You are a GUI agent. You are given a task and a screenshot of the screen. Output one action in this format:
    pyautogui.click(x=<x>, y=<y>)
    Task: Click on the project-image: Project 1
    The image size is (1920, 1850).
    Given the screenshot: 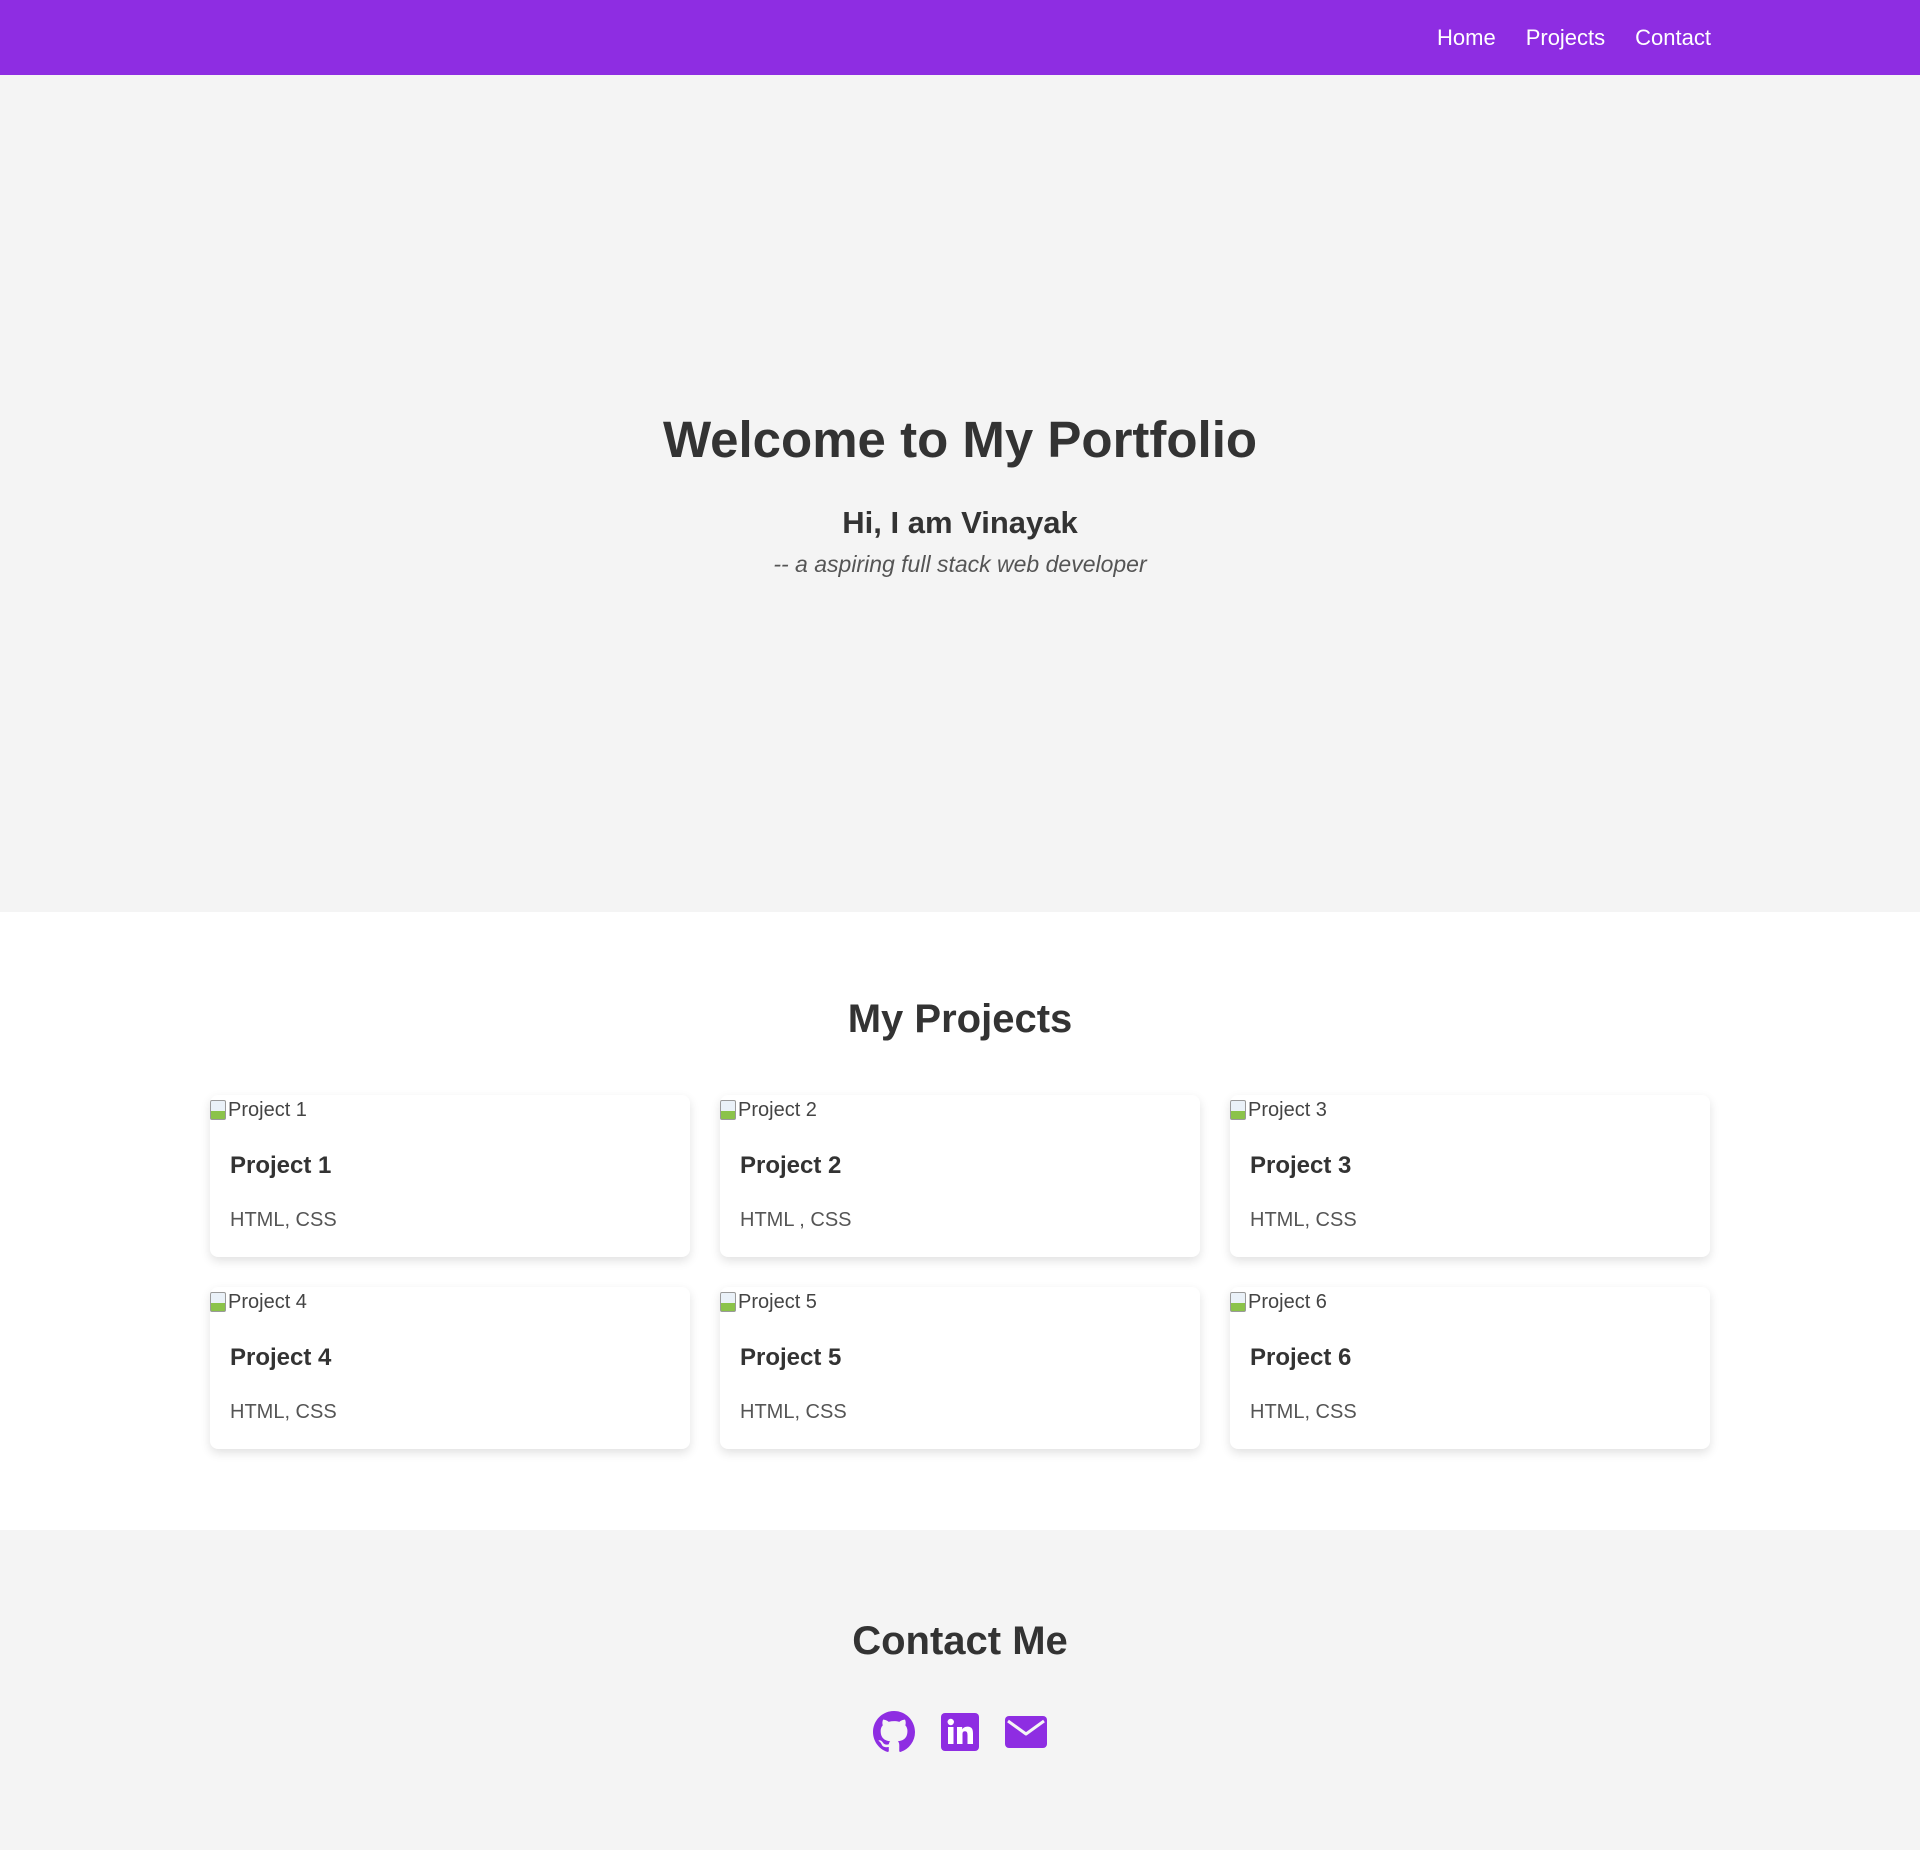 What is the action you would take?
    pyautogui.click(x=450, y=1110)
    